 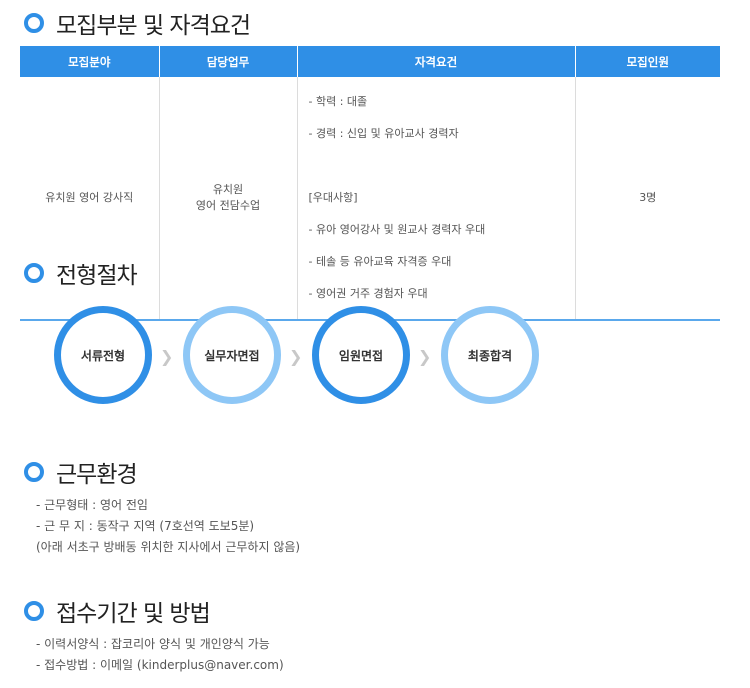 What do you see at coordinates (228, 189) in the screenshot?
I see `duty-line: 유치원` at bounding box center [228, 189].